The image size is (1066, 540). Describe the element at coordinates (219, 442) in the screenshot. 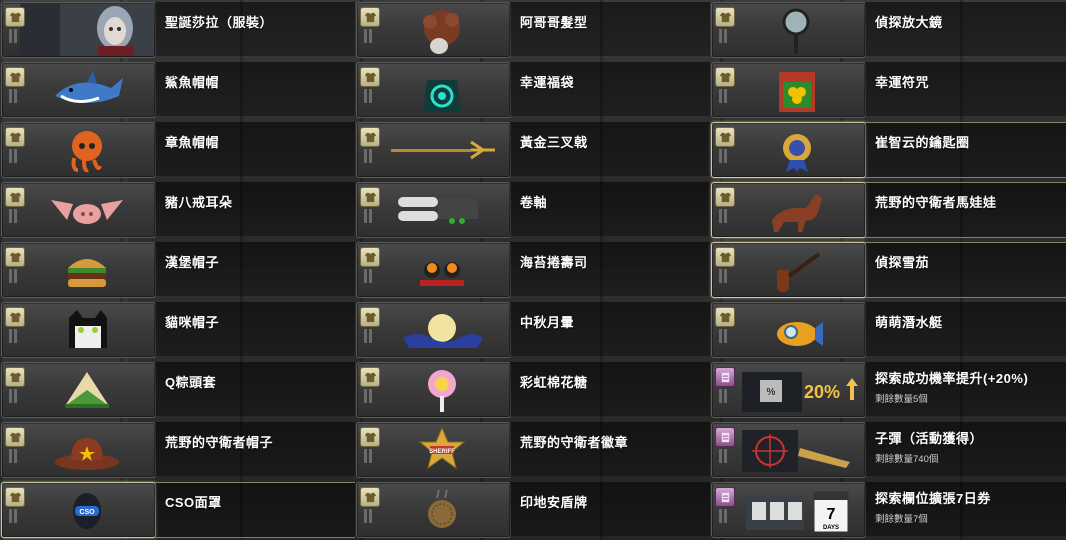

I see `item-name: 荒野的守衛者帽子` at that location.